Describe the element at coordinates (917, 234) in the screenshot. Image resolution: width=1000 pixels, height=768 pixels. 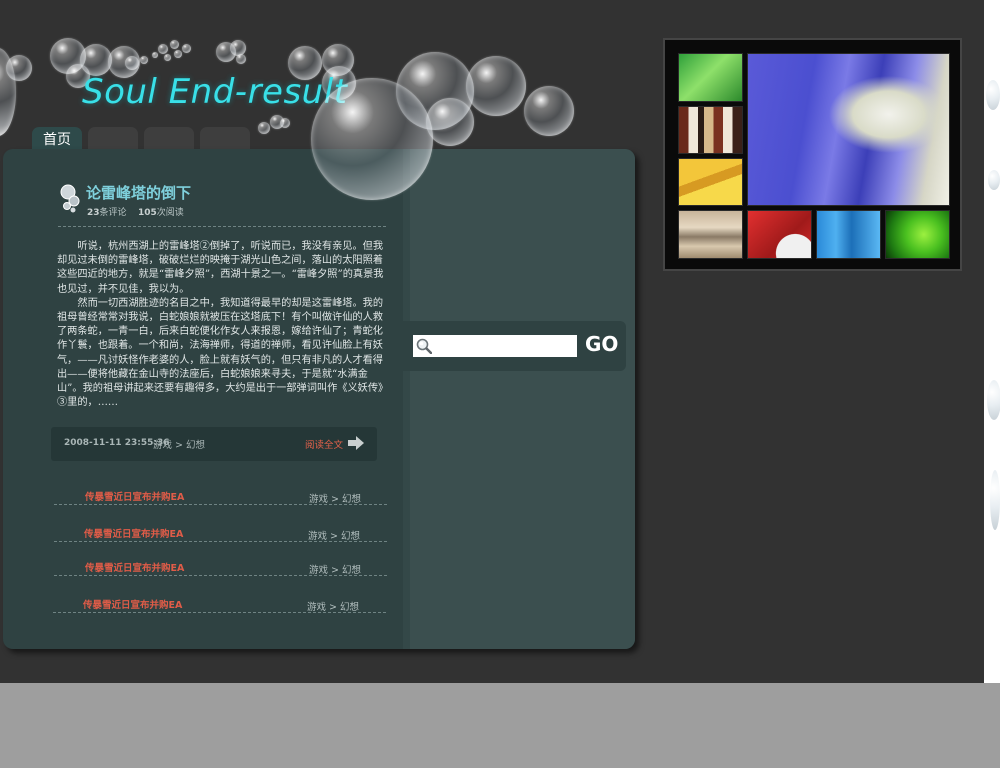
I see `photo-tile-lime` at that location.